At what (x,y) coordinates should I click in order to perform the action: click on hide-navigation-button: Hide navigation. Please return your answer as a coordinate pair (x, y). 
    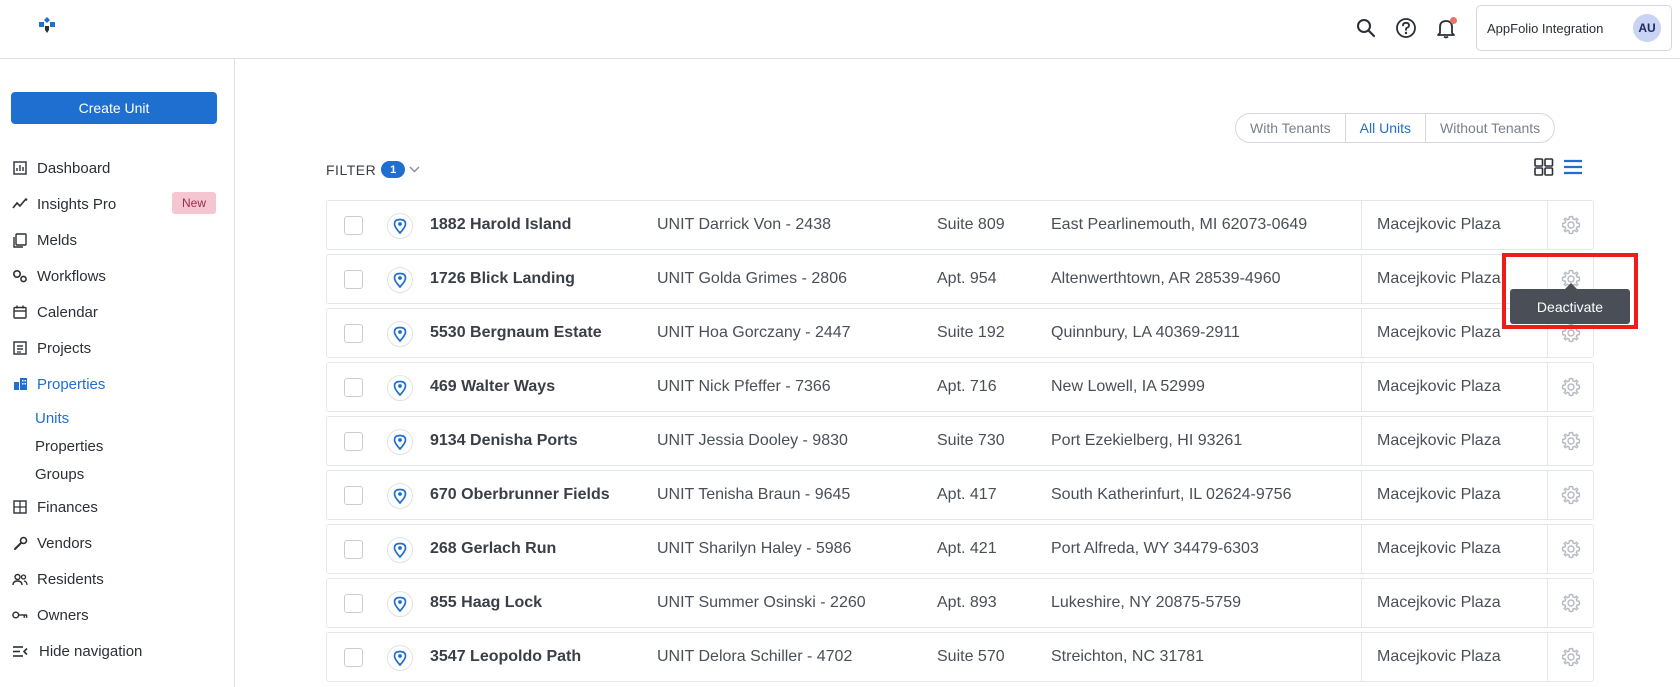
    Looking at the image, I should click on (77, 651).